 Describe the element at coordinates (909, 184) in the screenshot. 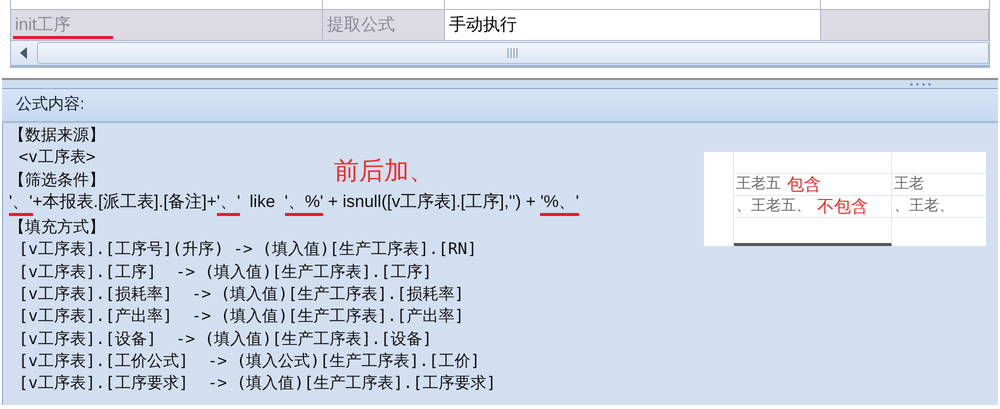

I see `cell-text: 王老` at that location.